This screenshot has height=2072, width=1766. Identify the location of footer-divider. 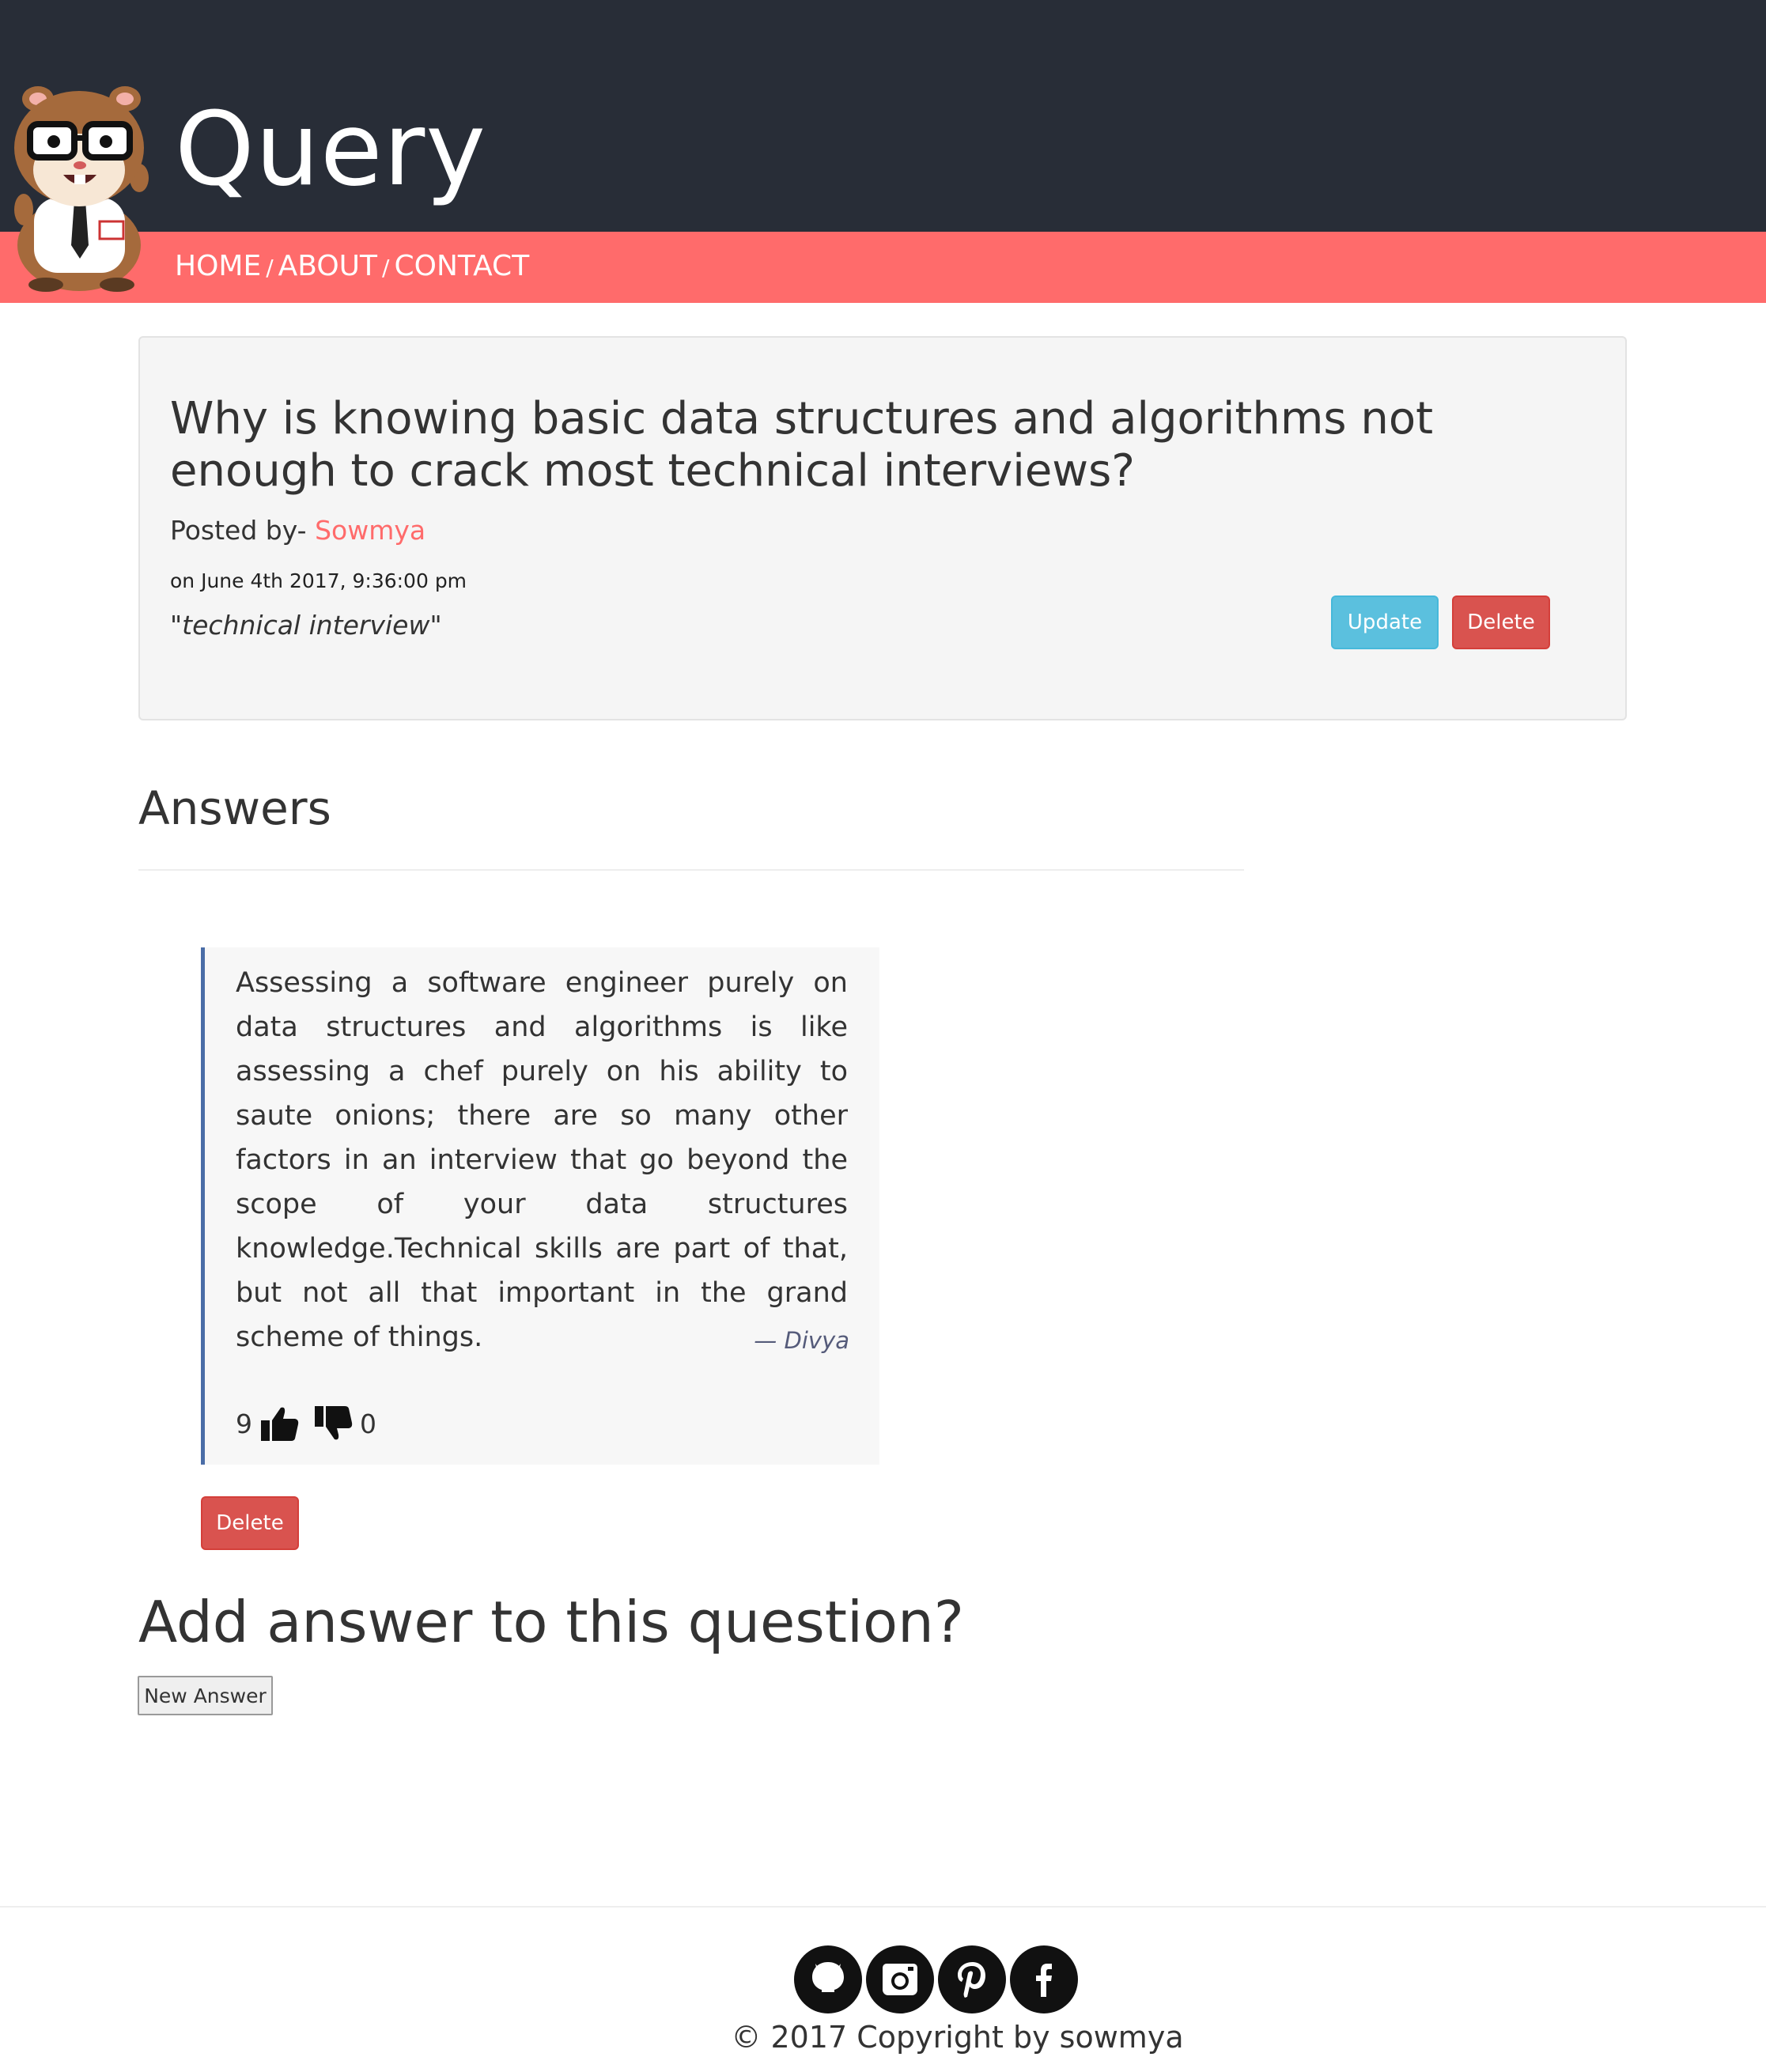
(883, 1907).